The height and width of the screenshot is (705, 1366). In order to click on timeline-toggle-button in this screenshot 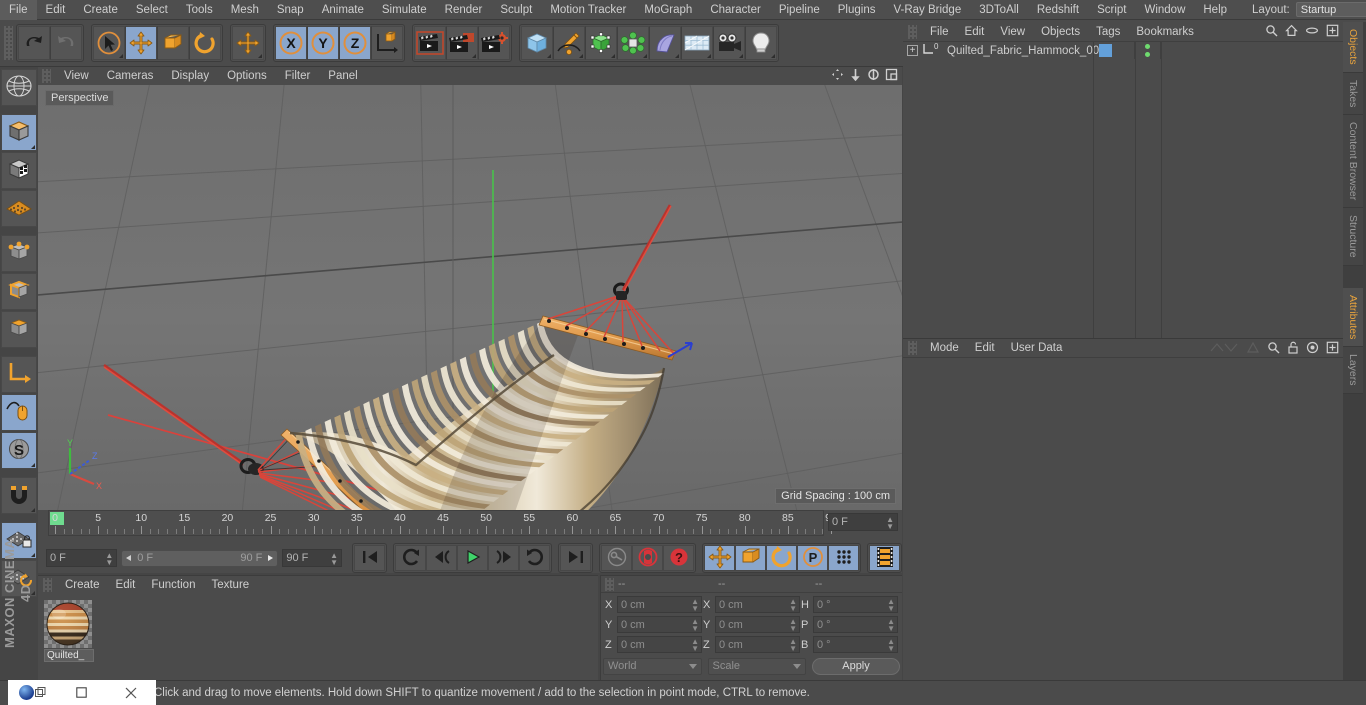, I will do `click(884, 558)`.